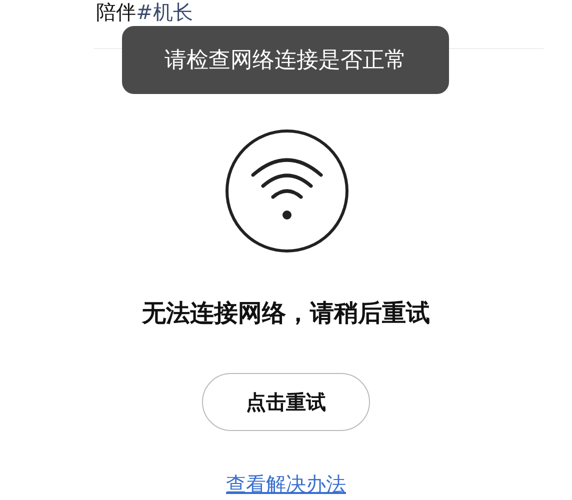 This screenshot has height=500, width=572. What do you see at coordinates (285, 60) in the screenshot?
I see `toast: 请检查网络连接是否正常` at bounding box center [285, 60].